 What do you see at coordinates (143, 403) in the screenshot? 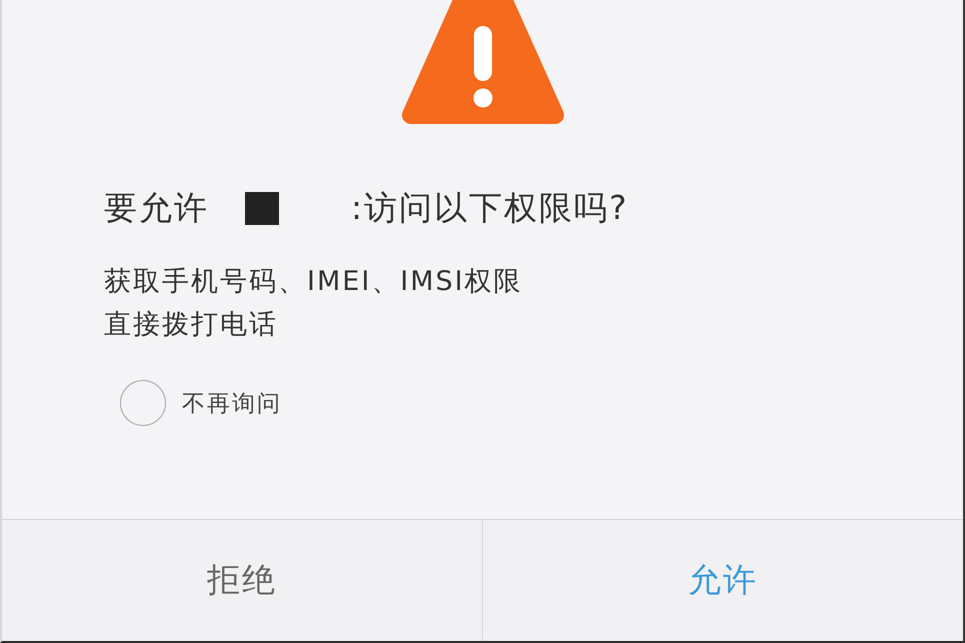
I see `checkbox-circle` at bounding box center [143, 403].